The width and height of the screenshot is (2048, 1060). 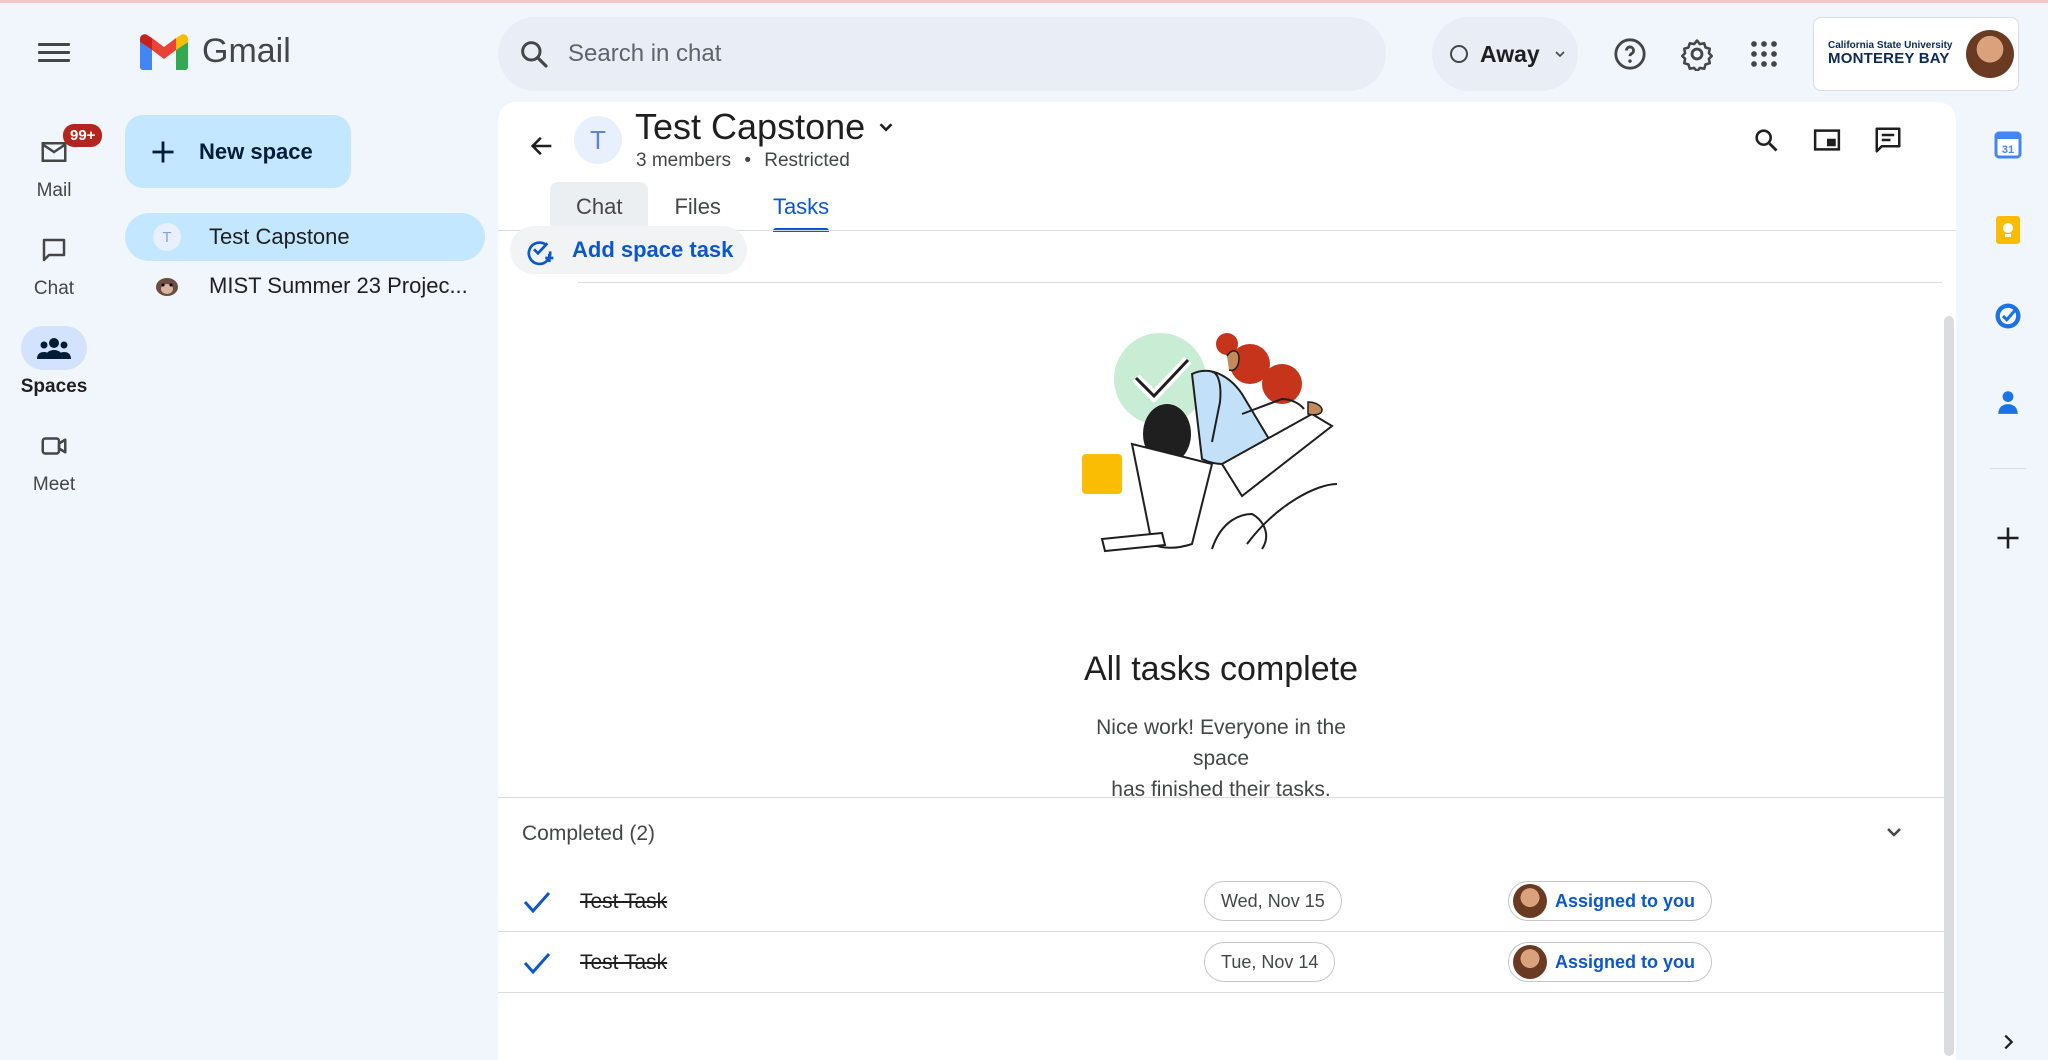 I want to click on scrollbar, so click(x=1949, y=686).